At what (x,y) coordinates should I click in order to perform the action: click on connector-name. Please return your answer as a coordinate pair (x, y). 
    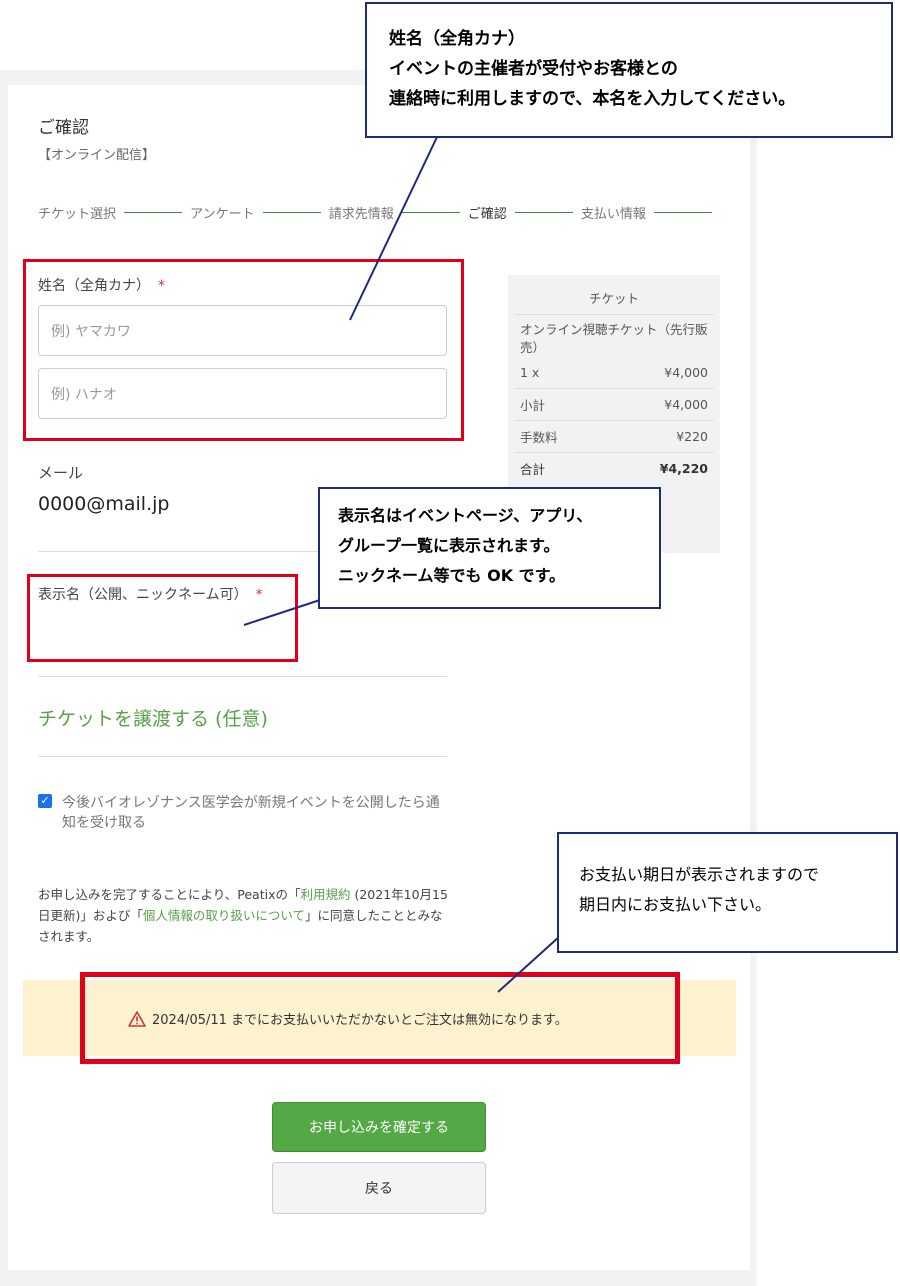
    Looking at the image, I should click on (393, 228).